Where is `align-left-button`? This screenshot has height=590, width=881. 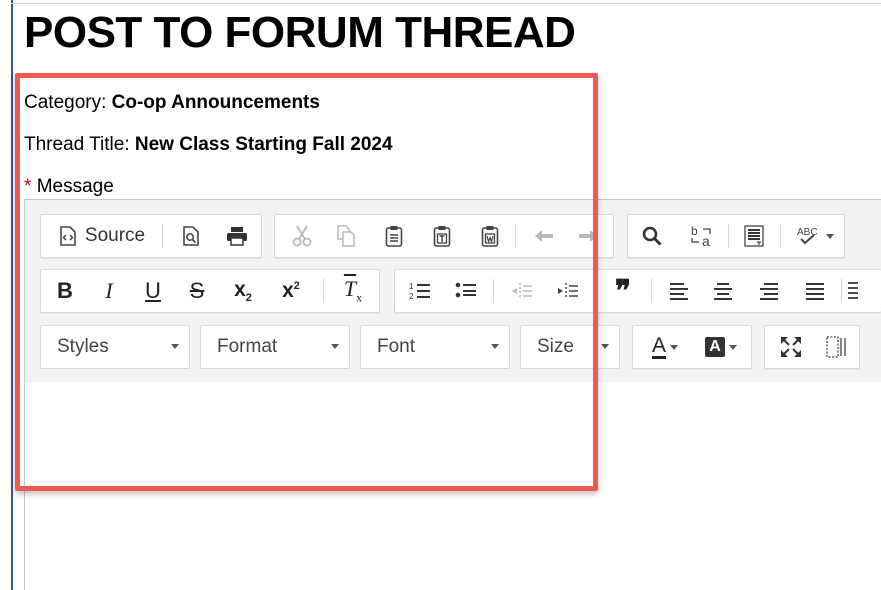 align-left-button is located at coordinates (679, 291).